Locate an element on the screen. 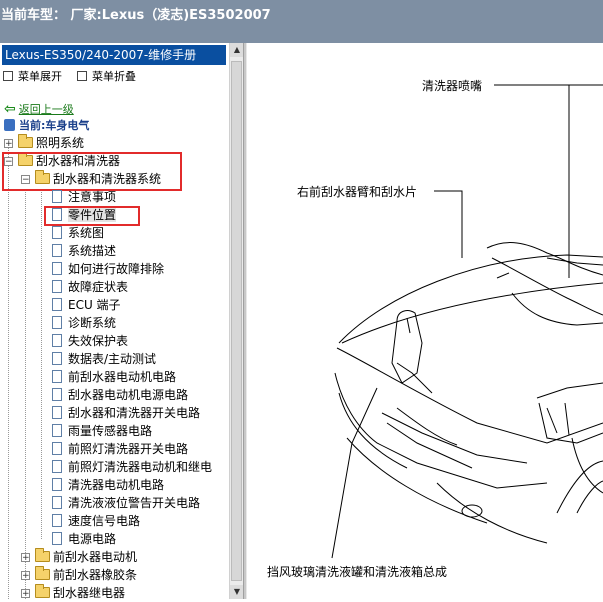 The image size is (603, 602). collapse-menu-button: 菜单折叠 is located at coordinates (106, 76).